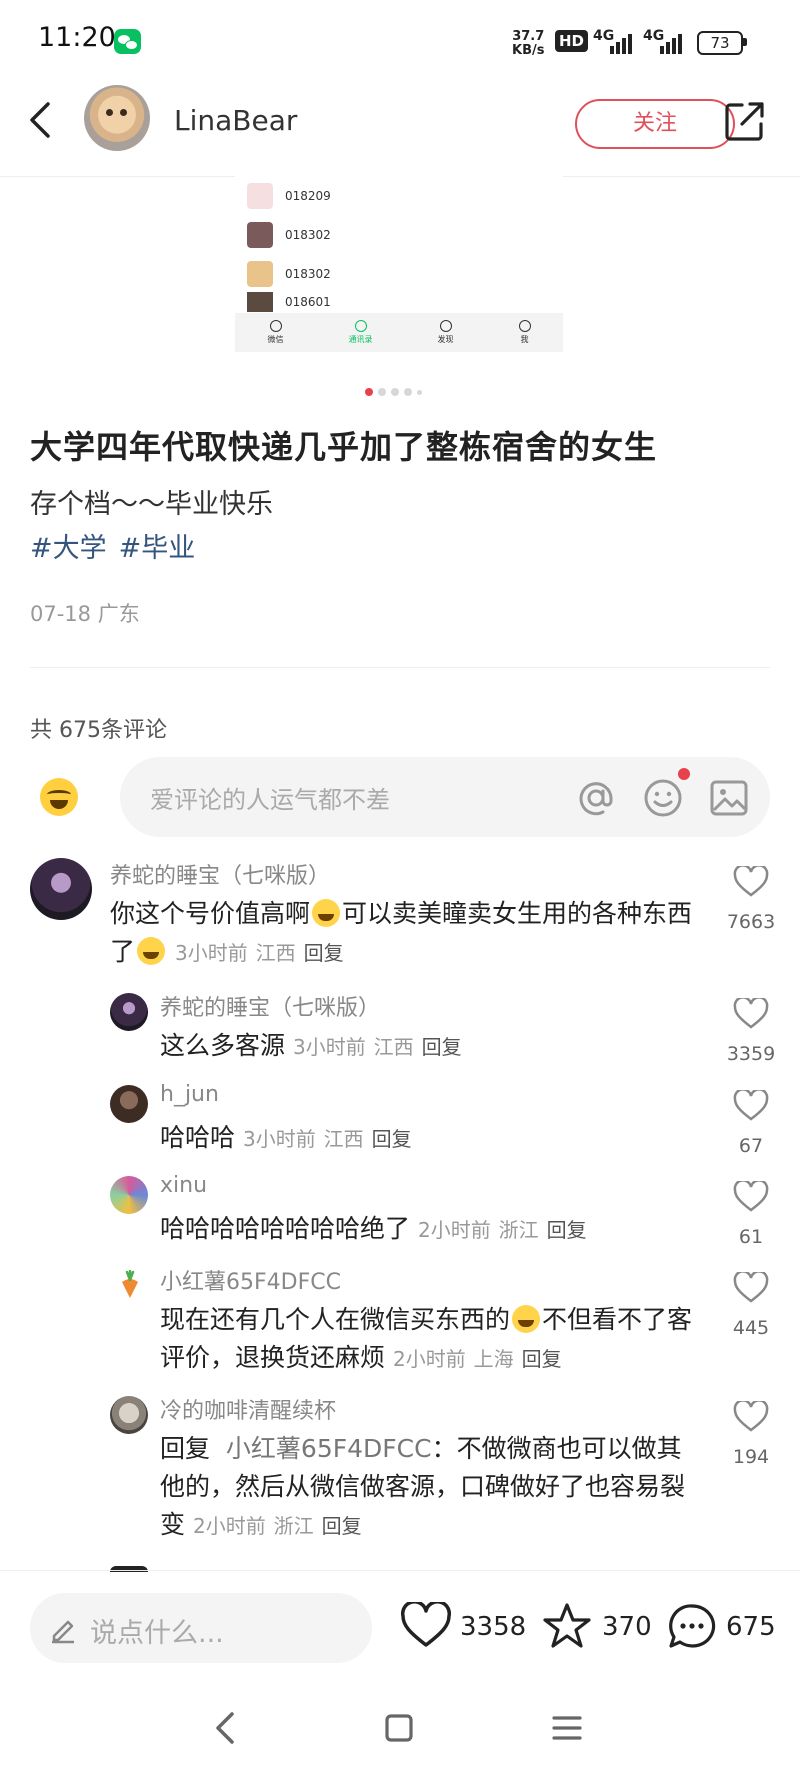 The width and height of the screenshot is (800, 1778). I want to click on bottom-bar-divider, so click(400, 1570).